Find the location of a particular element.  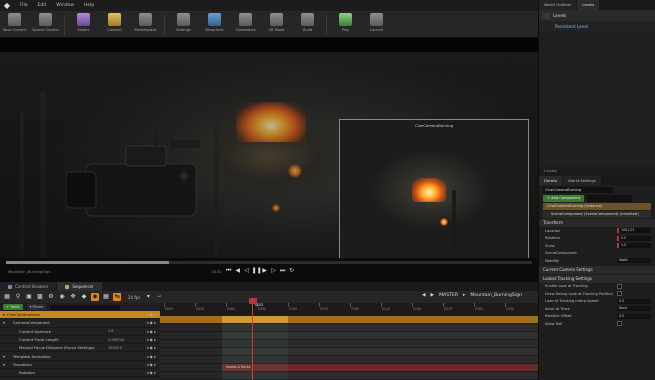

menu-window: Window is located at coordinates (65, 5).